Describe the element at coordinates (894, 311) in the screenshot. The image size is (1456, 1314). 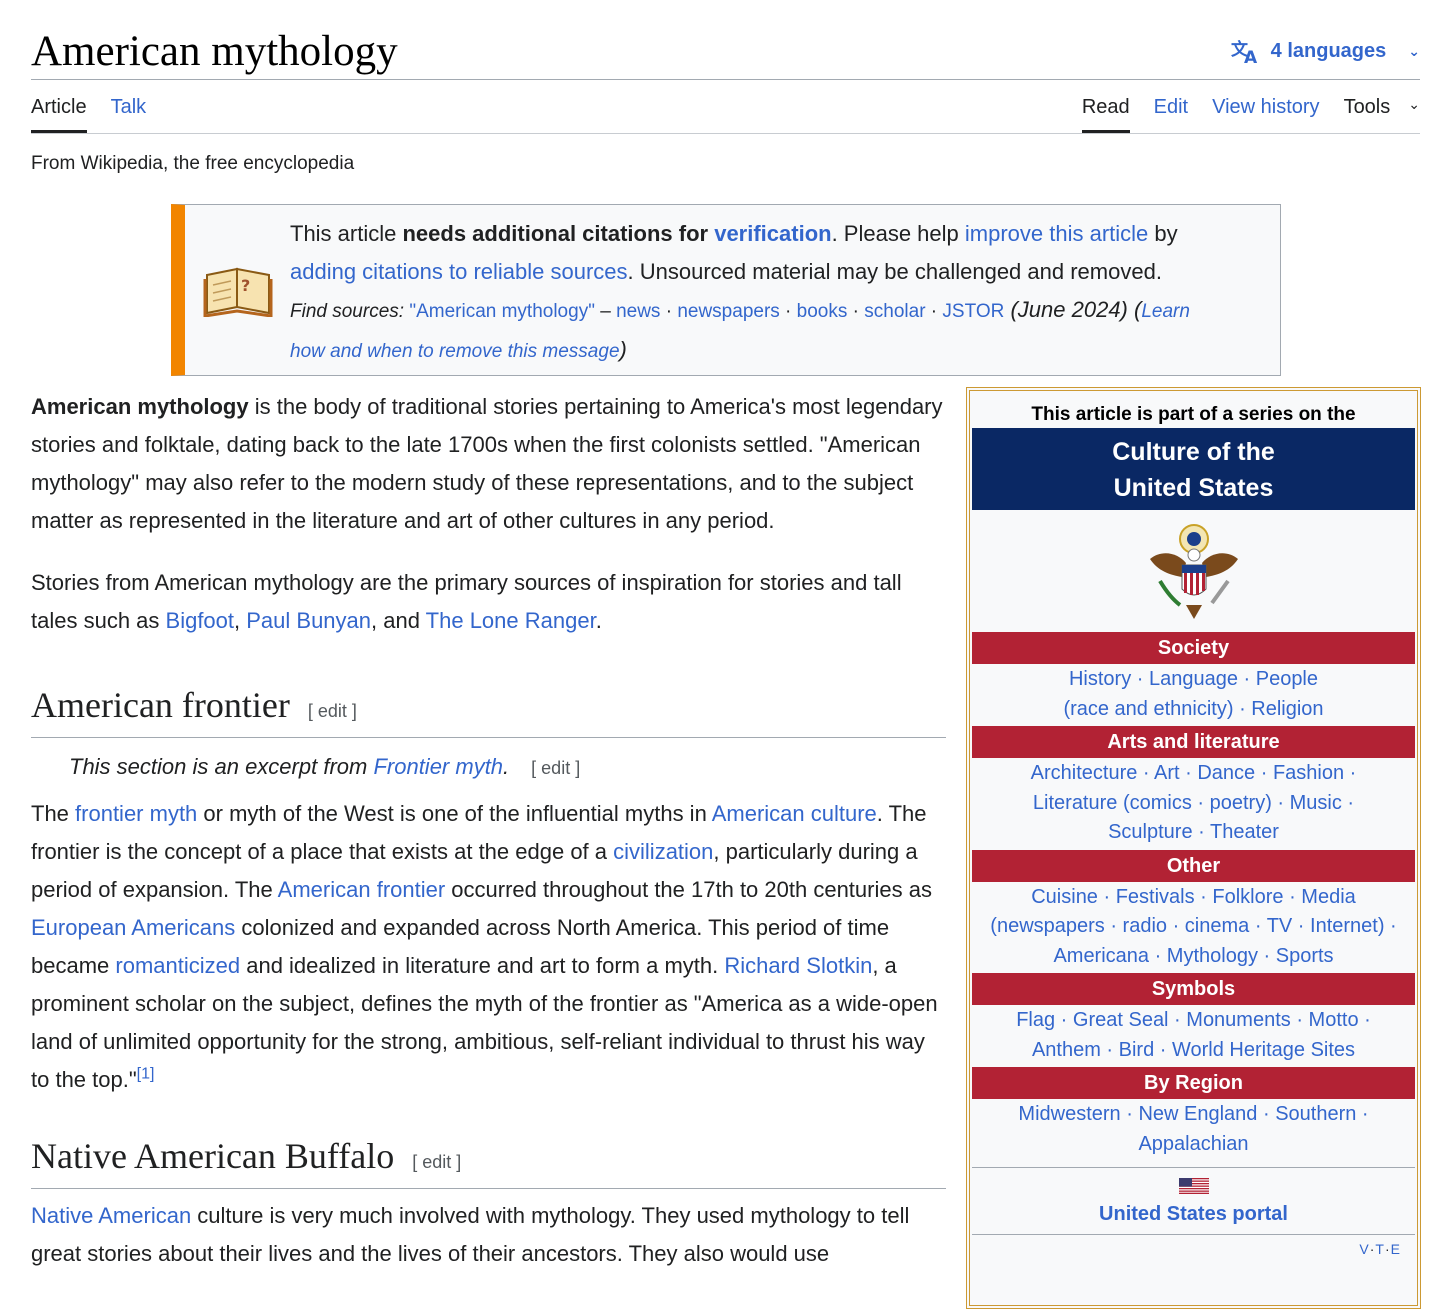
I see `find-scholar-link: scholar` at that location.